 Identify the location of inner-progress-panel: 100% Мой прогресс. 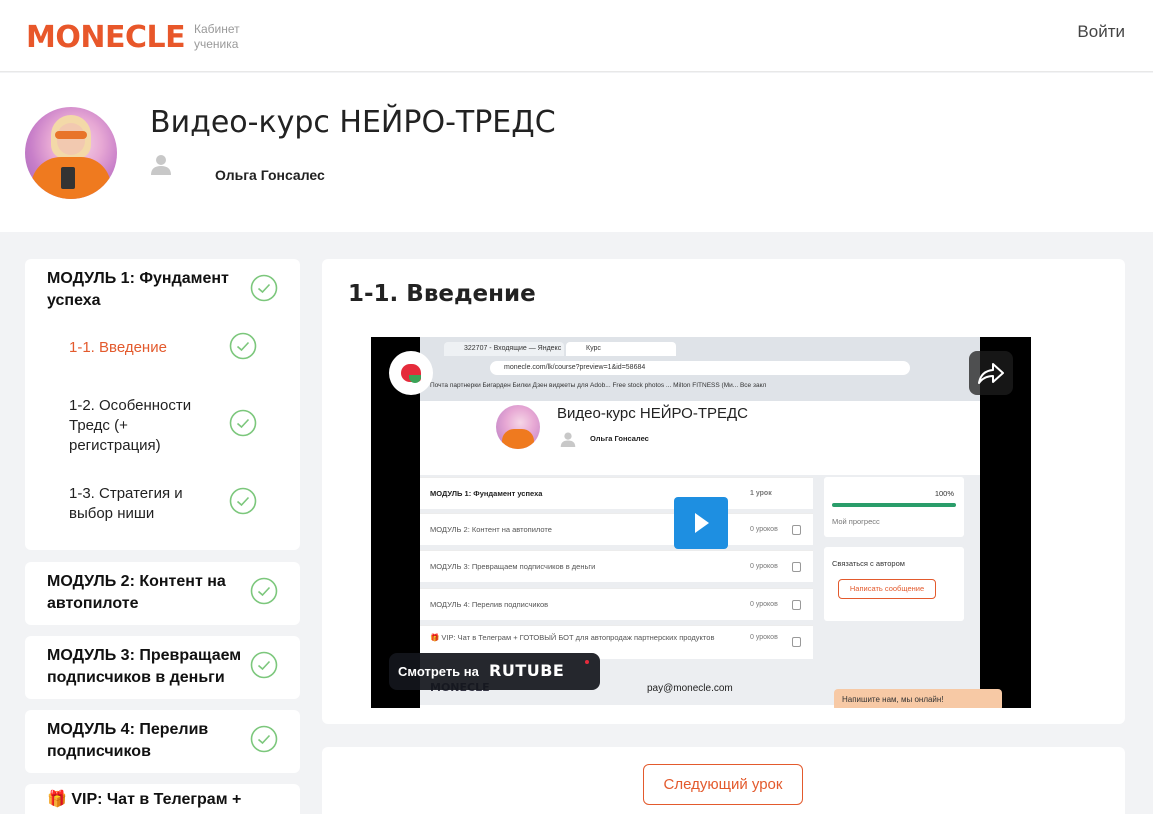
(894, 507).